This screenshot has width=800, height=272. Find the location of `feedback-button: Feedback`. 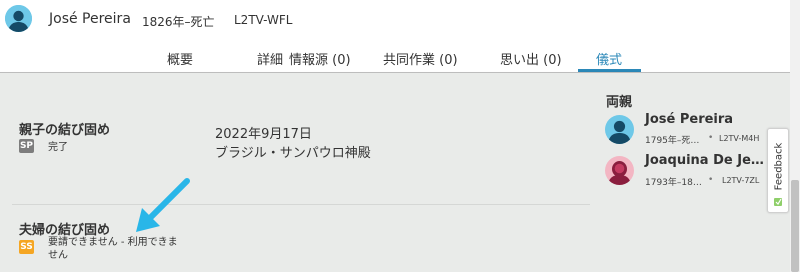

feedback-button: Feedback is located at coordinates (778, 170).